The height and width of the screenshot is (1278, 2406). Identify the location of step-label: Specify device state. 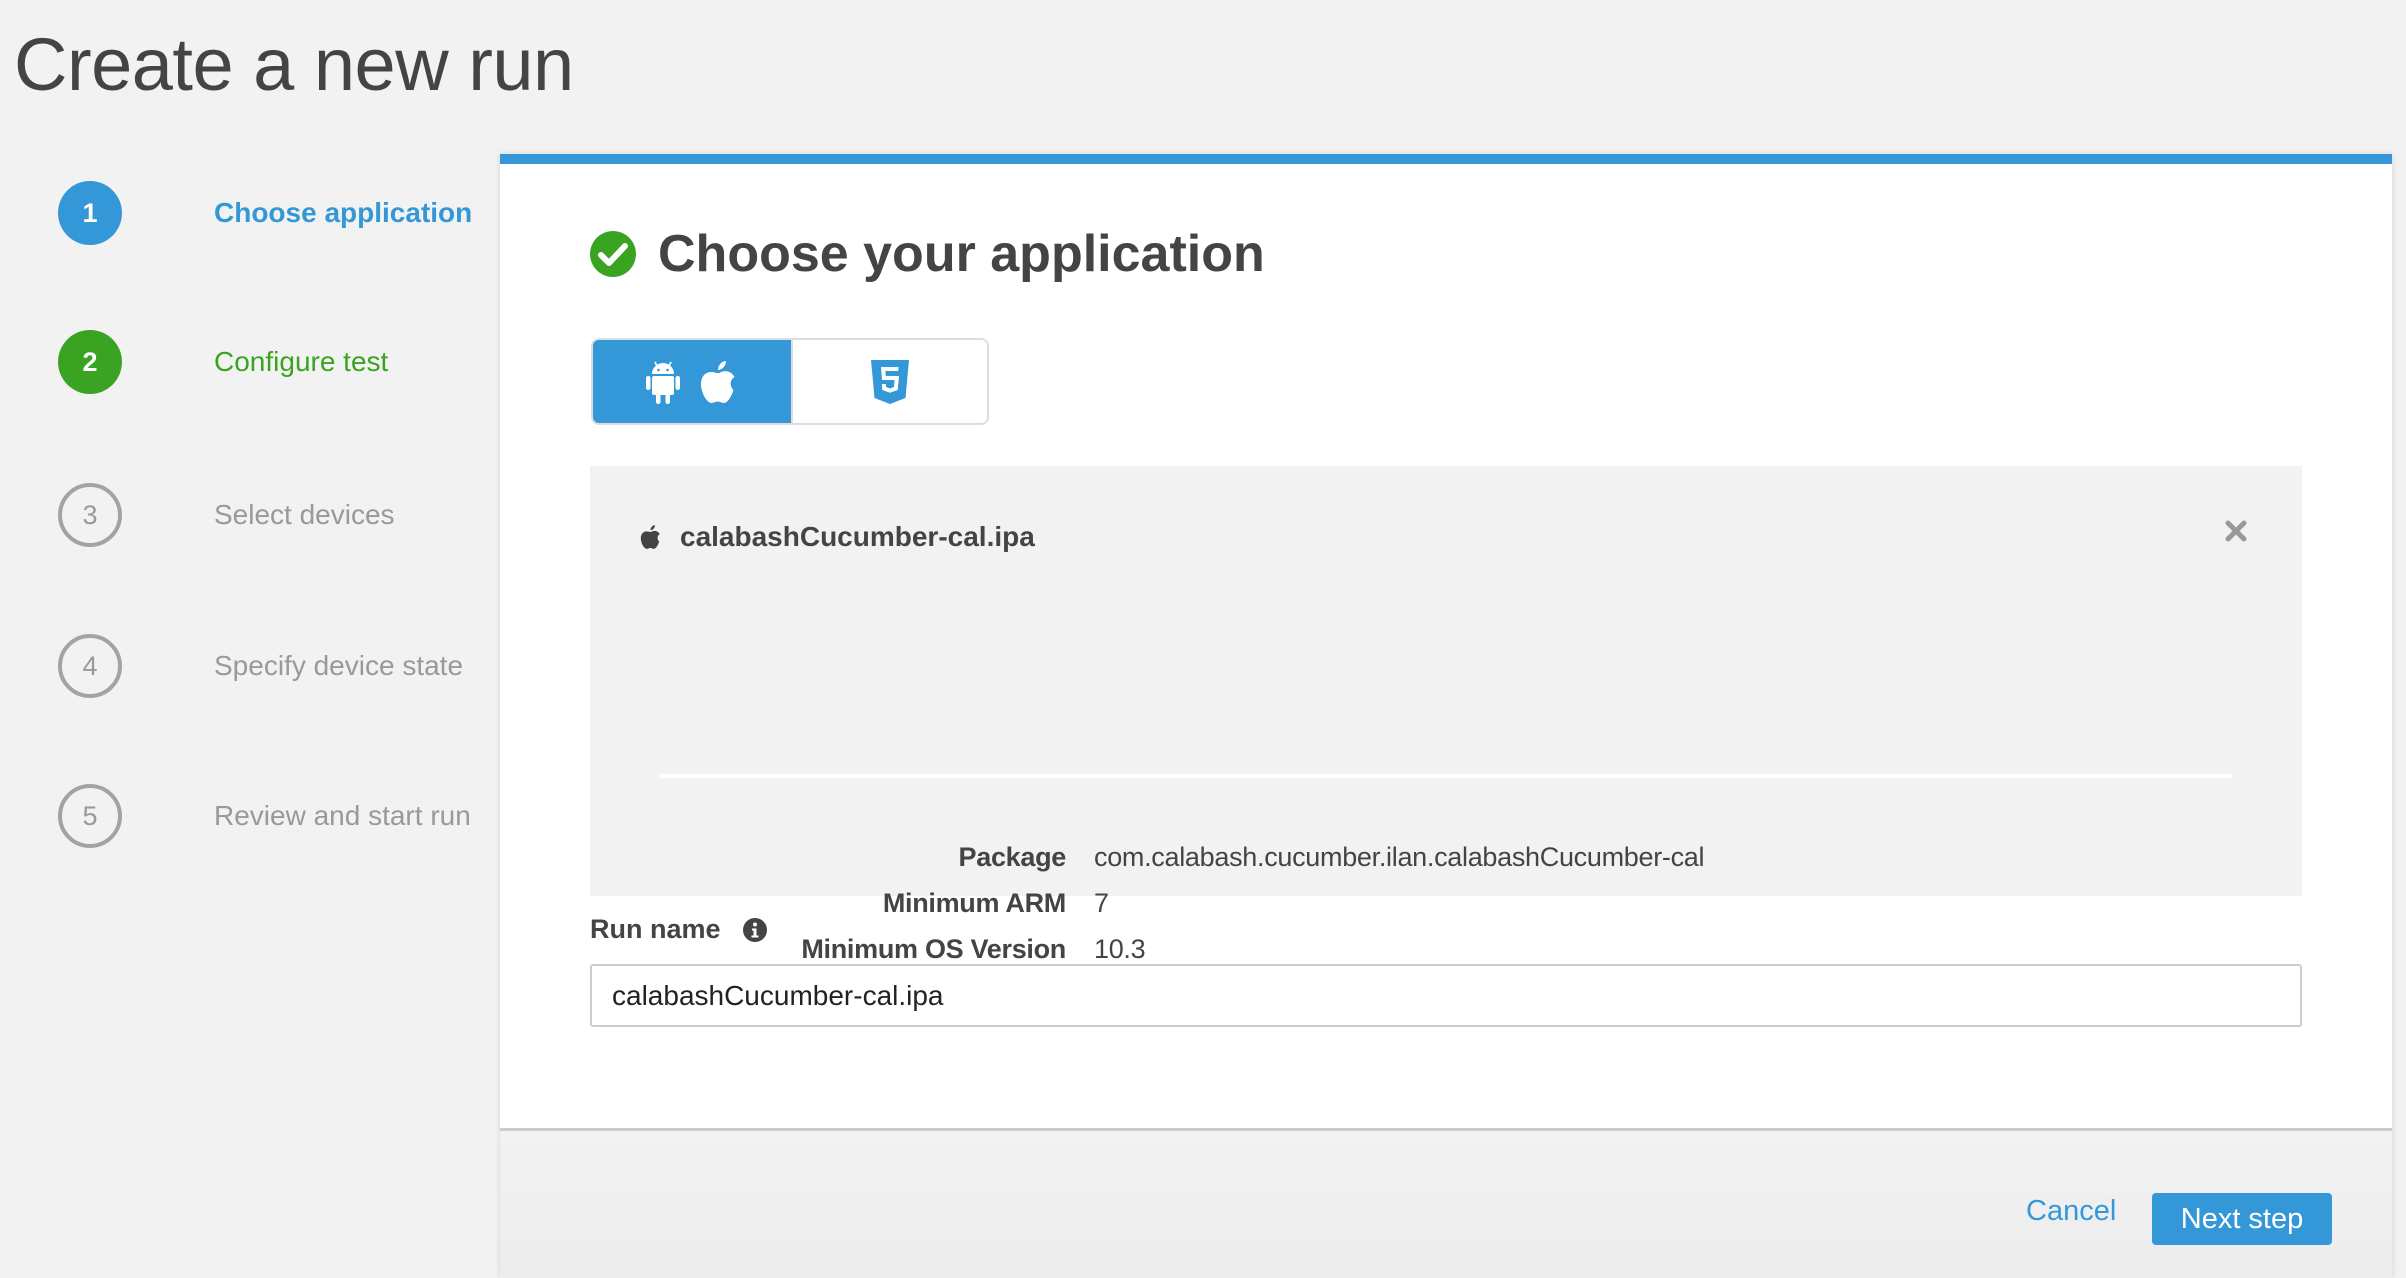
(339, 665).